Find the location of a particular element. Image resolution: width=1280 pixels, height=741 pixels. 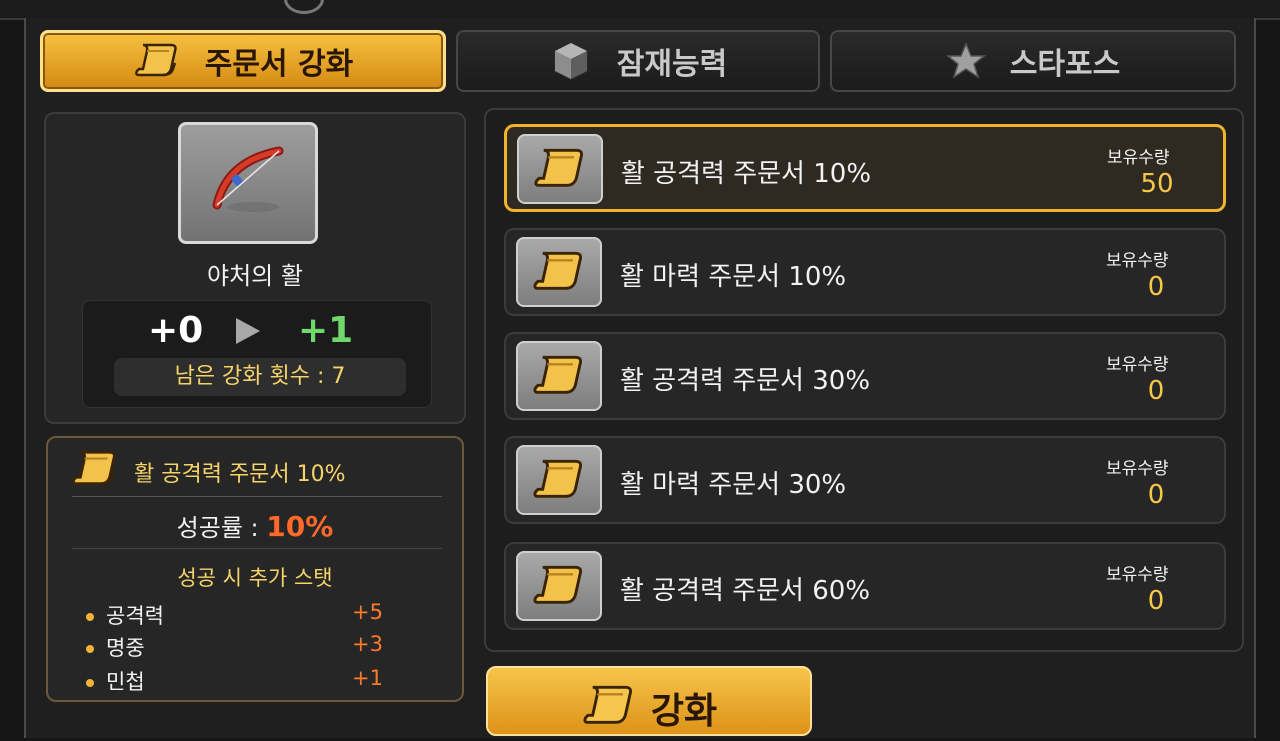

stat-value: +1 is located at coordinates (367, 678).